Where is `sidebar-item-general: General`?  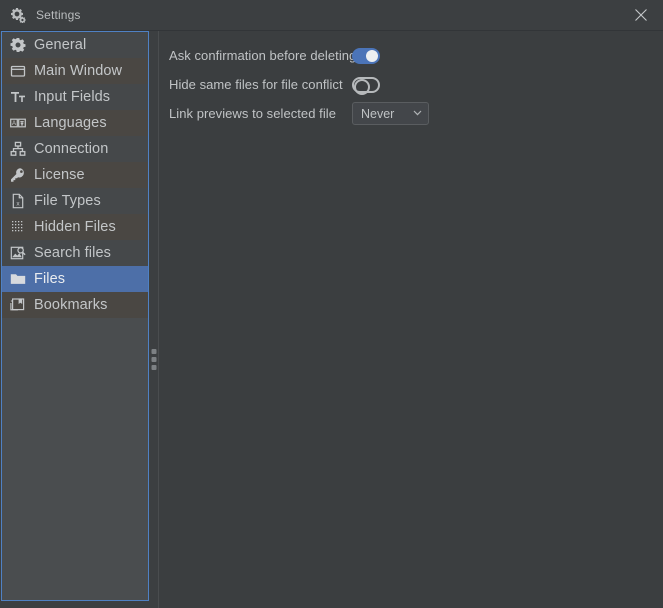 sidebar-item-general: General is located at coordinates (75, 45).